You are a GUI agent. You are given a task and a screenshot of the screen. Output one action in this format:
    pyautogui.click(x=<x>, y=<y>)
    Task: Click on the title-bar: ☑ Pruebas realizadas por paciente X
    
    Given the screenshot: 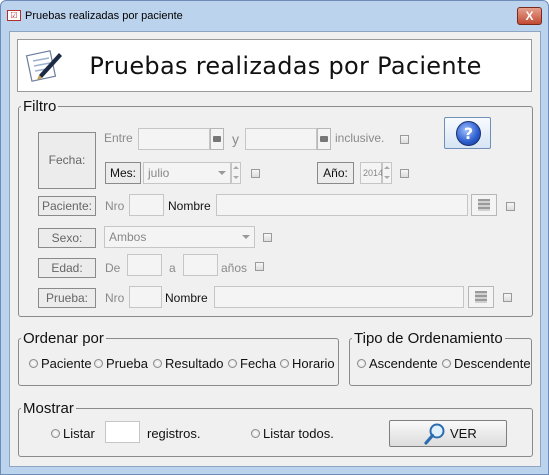 What is the action you would take?
    pyautogui.click(x=274, y=16)
    